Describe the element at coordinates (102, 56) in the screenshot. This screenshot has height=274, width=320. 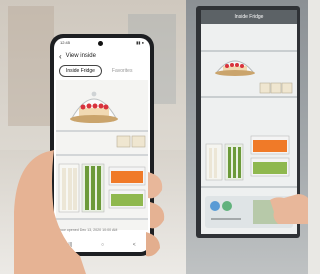
I see `nav-header: ‹ View inside` at that location.